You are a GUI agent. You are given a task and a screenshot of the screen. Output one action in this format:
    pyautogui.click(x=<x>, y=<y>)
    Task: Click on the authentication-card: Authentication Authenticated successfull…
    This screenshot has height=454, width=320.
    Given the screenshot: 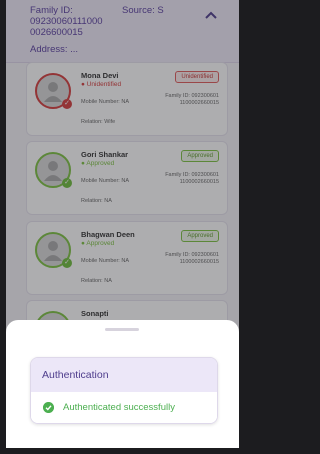 What is the action you would take?
    pyautogui.click(x=124, y=390)
    